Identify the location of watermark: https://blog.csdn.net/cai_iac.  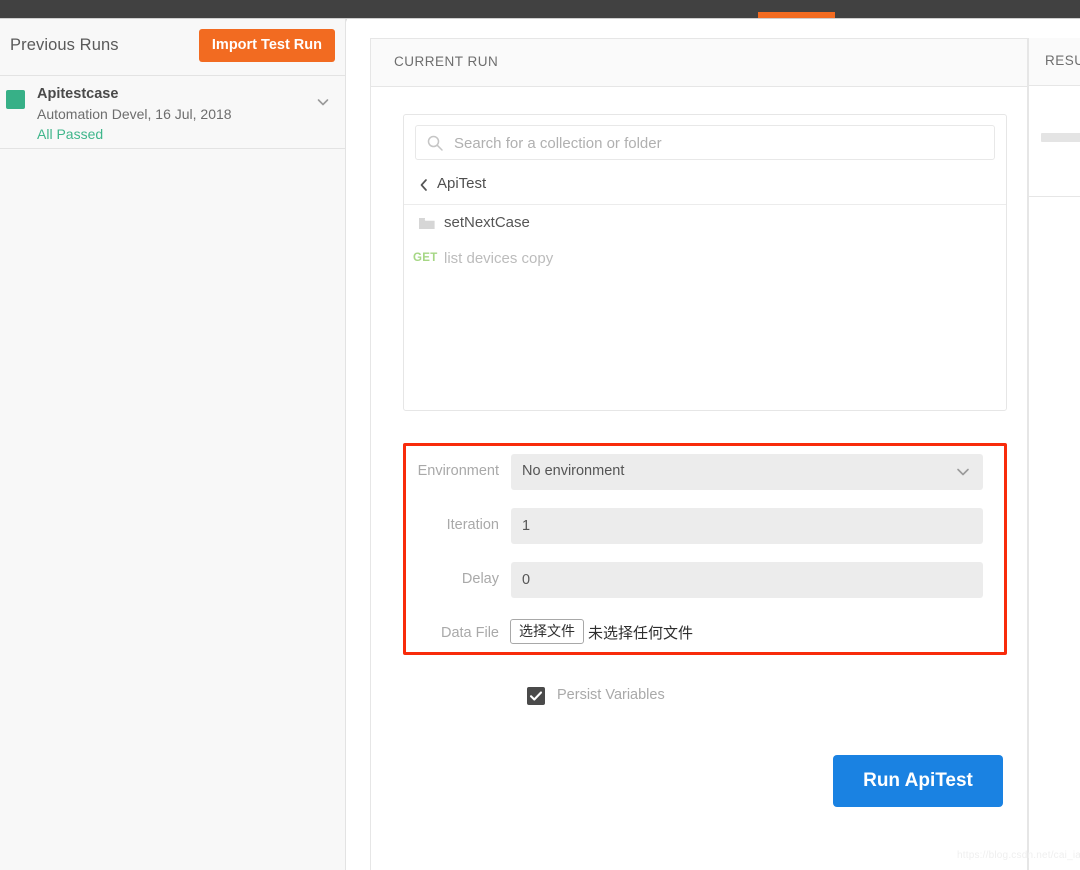
(1018, 855).